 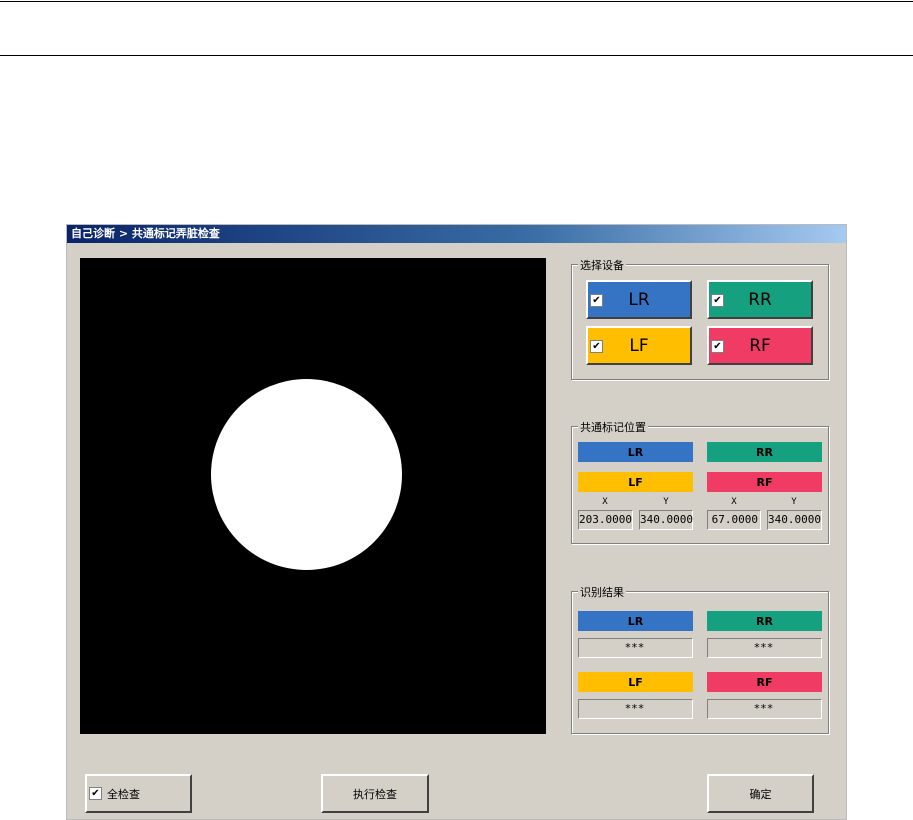 What do you see at coordinates (613, 427) in the screenshot?
I see `group-label: 共通标记位置` at bounding box center [613, 427].